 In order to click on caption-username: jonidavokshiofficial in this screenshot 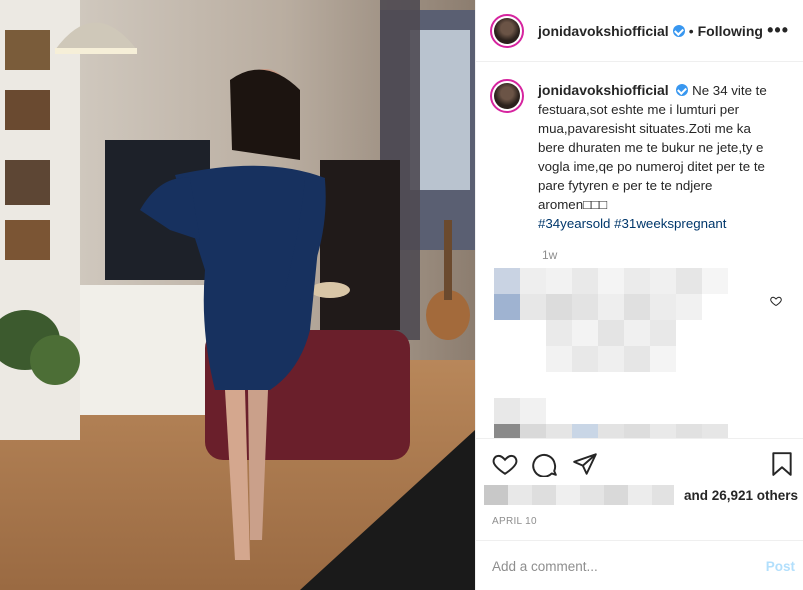, I will do `click(603, 90)`.